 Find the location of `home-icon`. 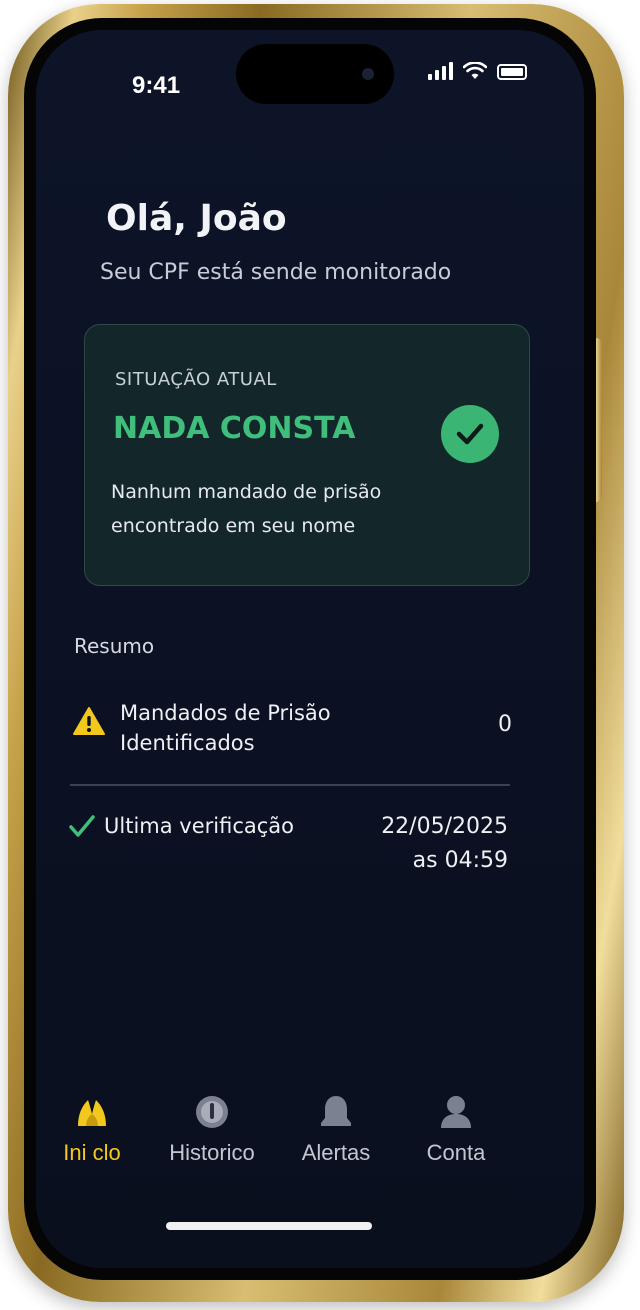

home-icon is located at coordinates (92, 1113).